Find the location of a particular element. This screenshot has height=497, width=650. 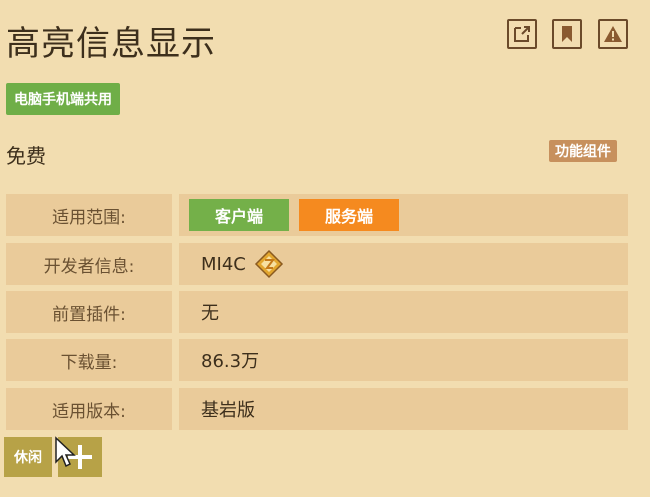

external-link-icon is located at coordinates (522, 34).